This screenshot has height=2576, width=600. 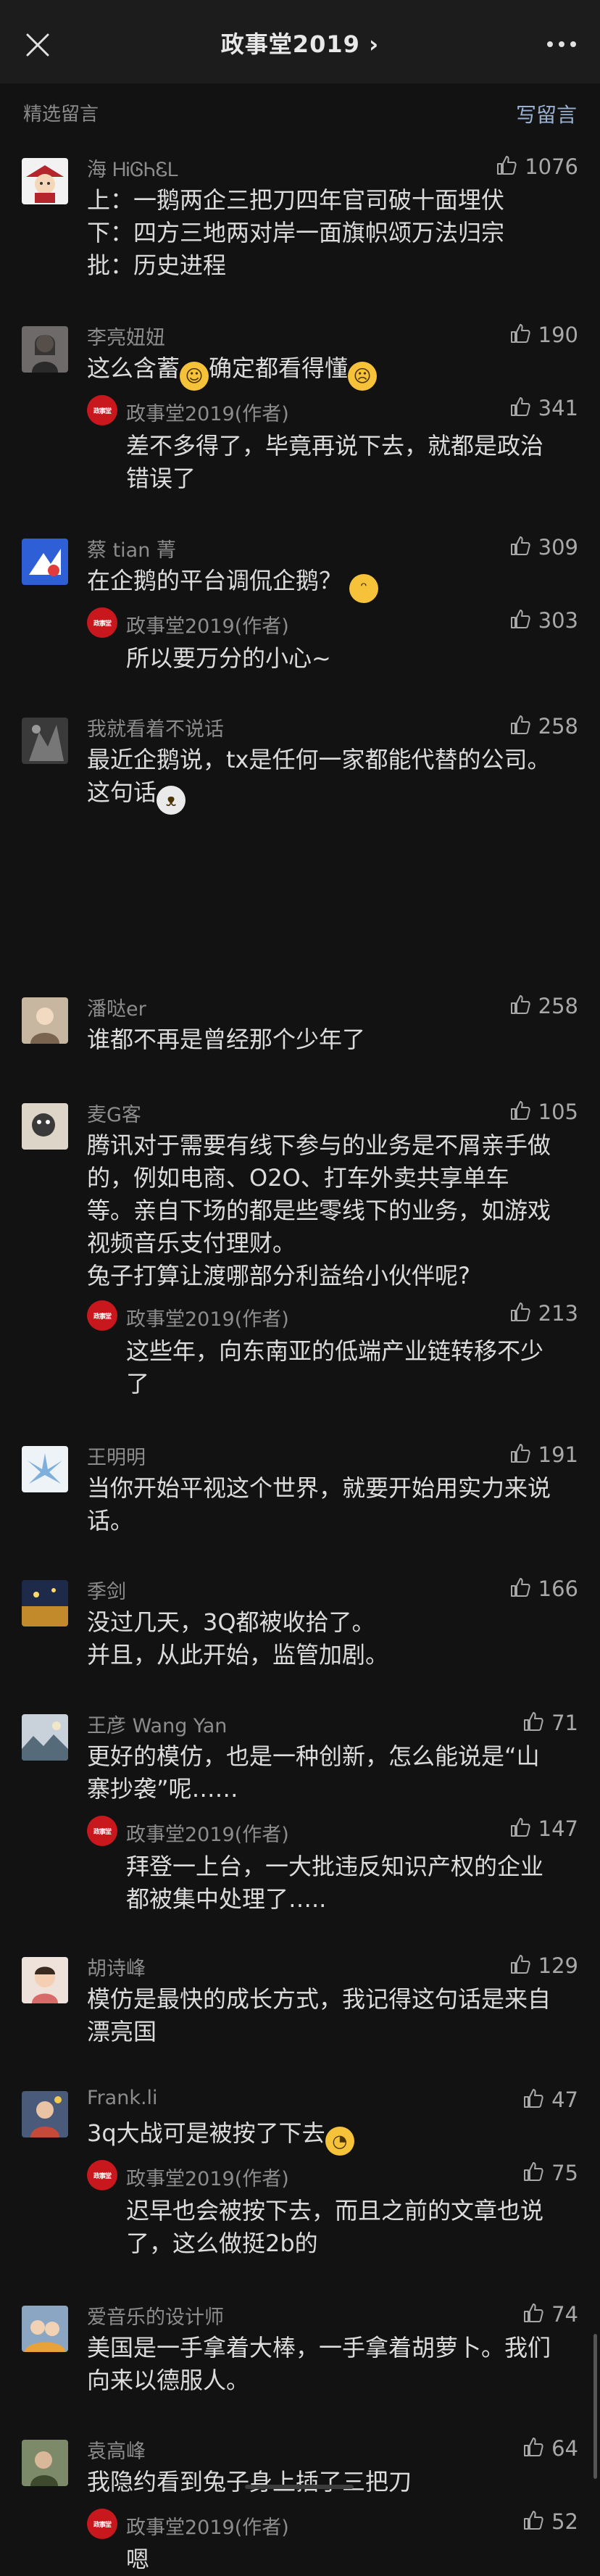 I want to click on reply-like-button: 147, so click(x=543, y=1828).